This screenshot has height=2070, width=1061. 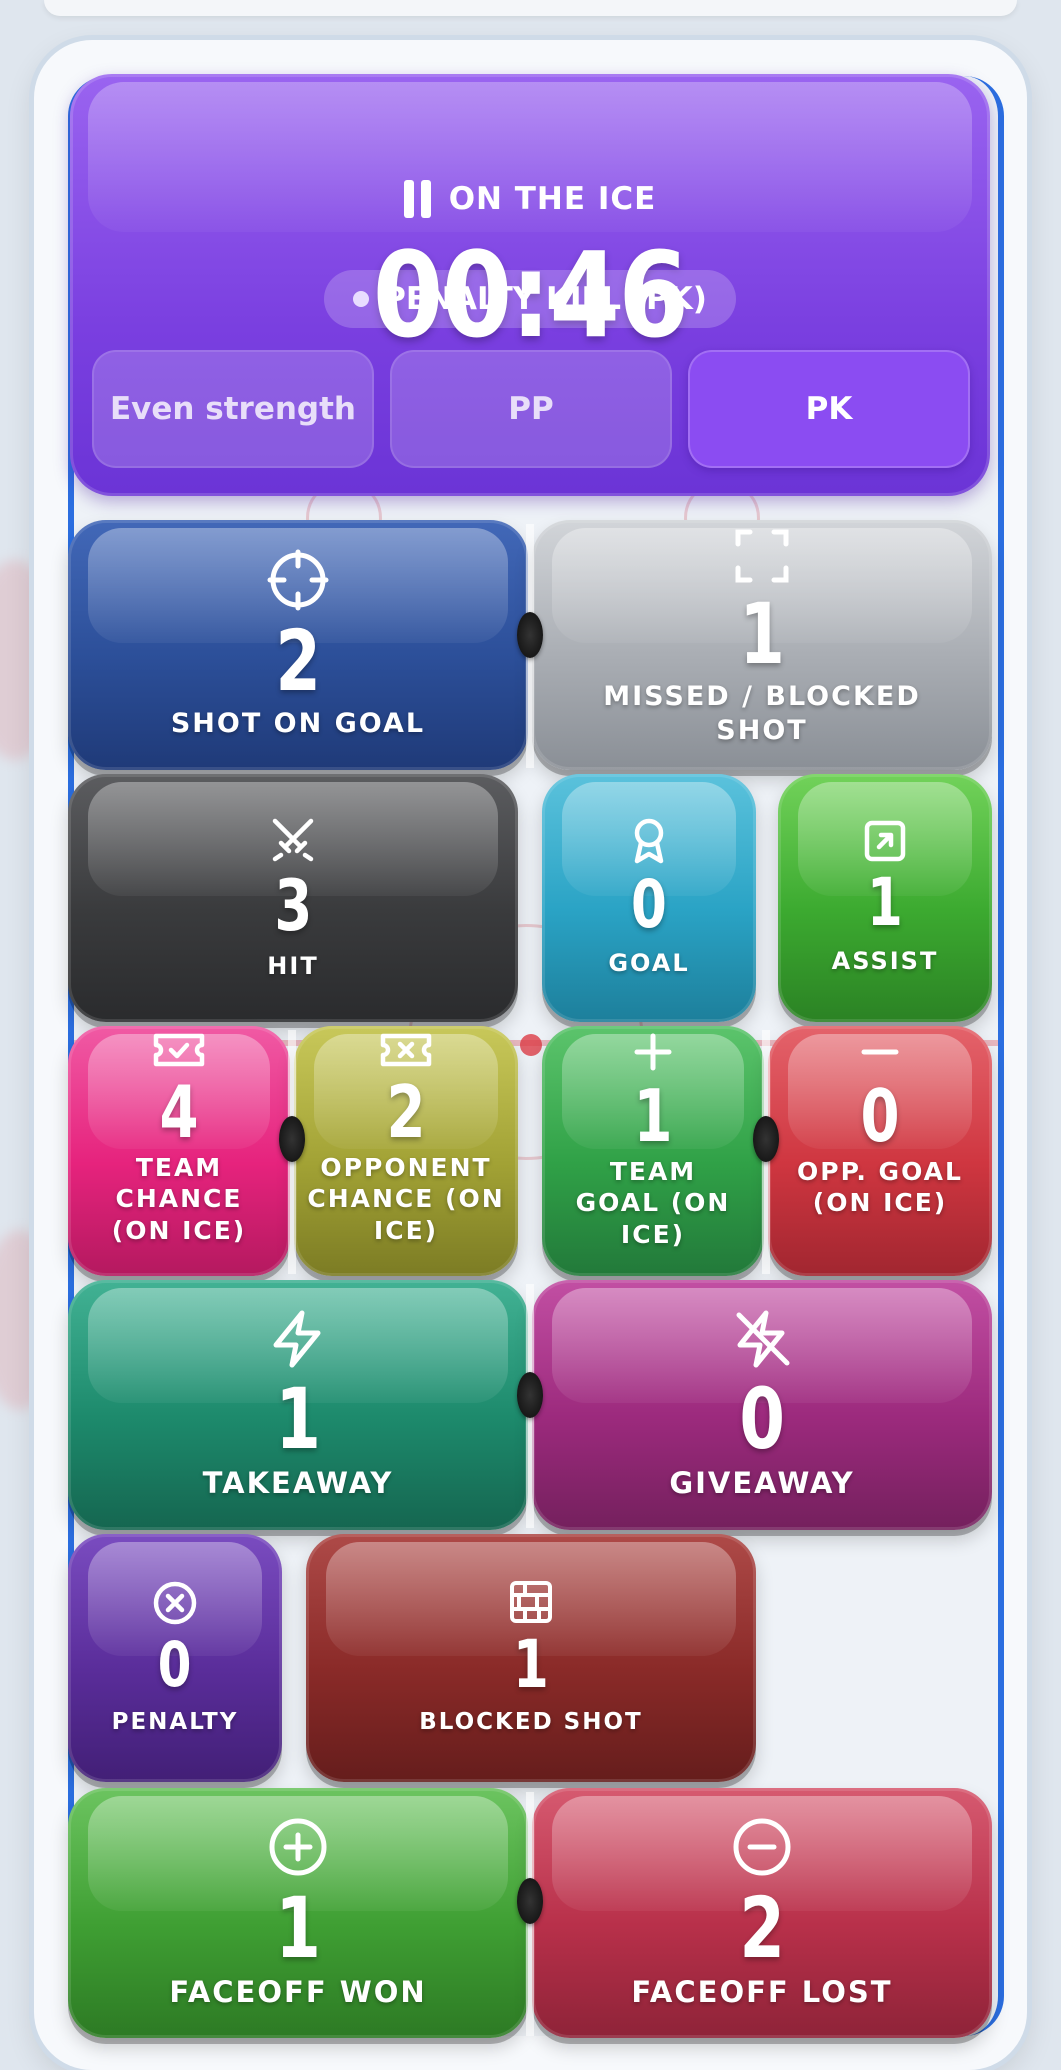 What do you see at coordinates (880, 1052) in the screenshot?
I see `minus-icon` at bounding box center [880, 1052].